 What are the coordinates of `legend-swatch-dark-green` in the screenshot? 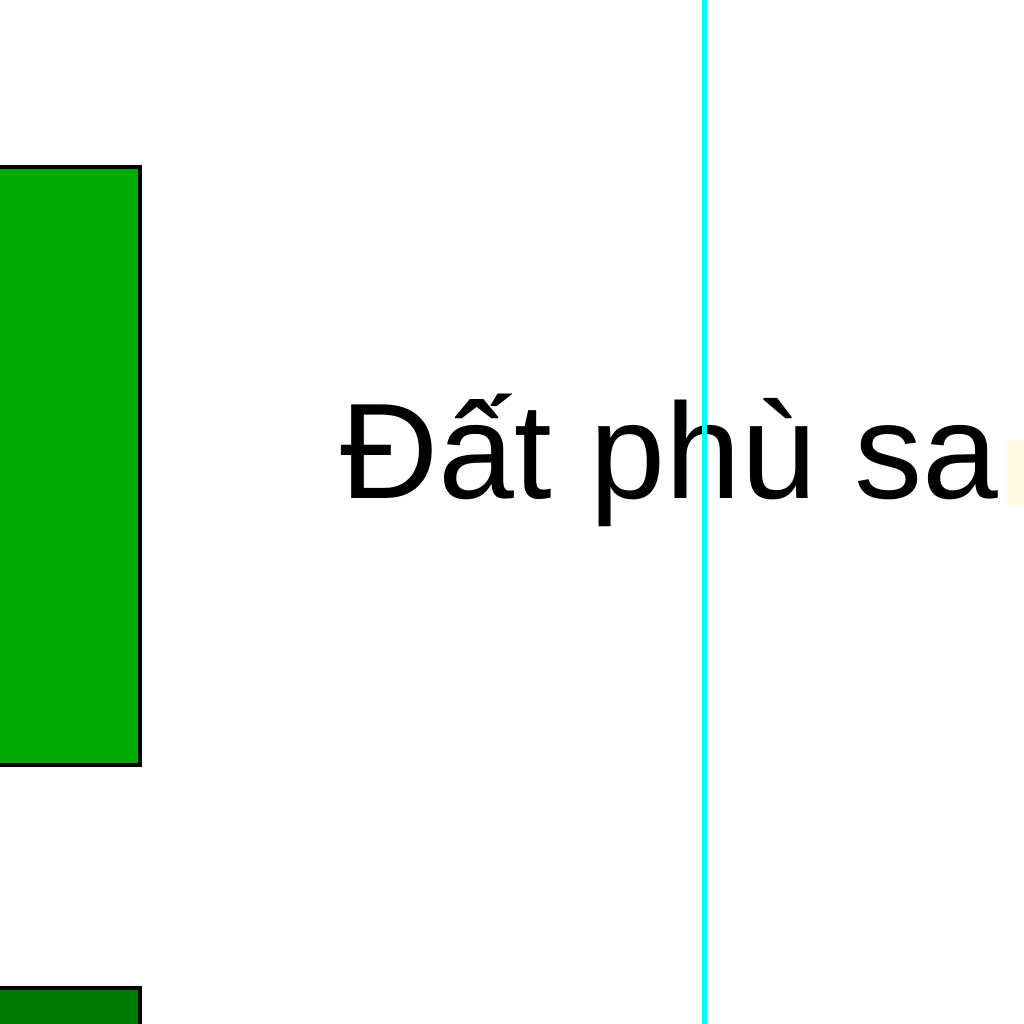 It's located at (71, 1005).